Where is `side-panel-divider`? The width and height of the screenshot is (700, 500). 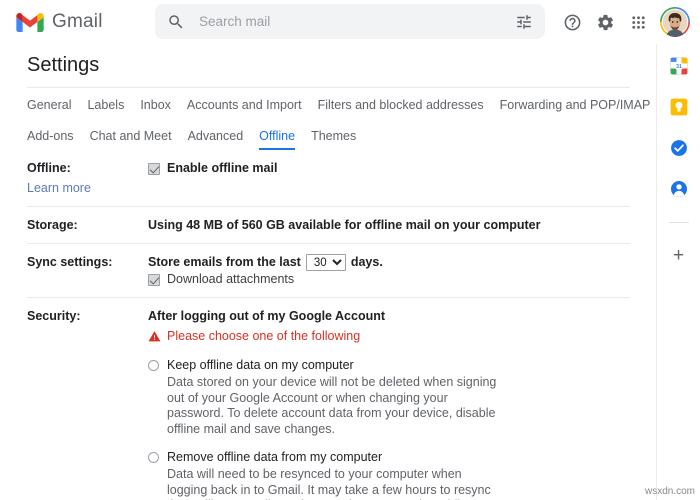
side-panel-divider is located at coordinates (678, 222).